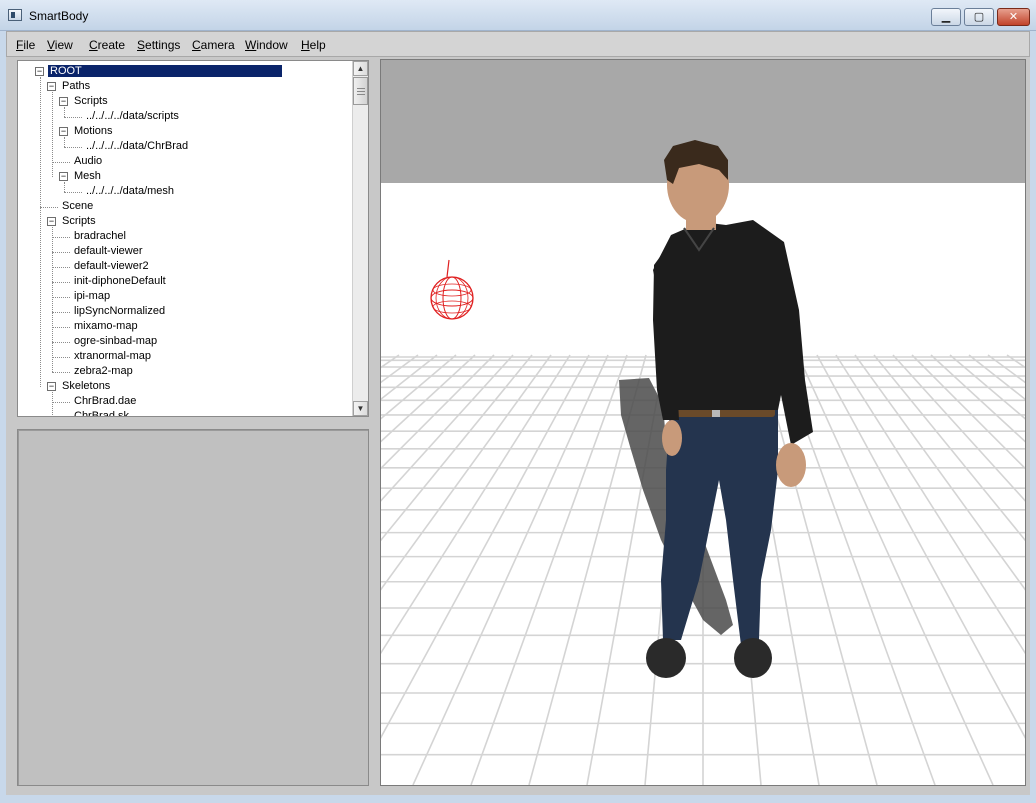 The width and height of the screenshot is (1036, 803). I want to click on menu-create: Create, so click(107, 45).